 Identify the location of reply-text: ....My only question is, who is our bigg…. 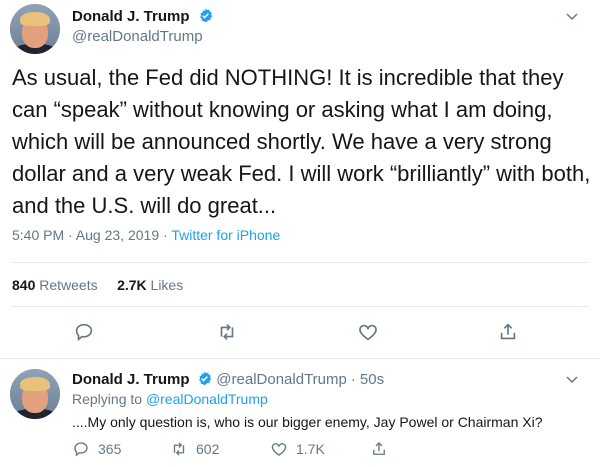
(307, 422).